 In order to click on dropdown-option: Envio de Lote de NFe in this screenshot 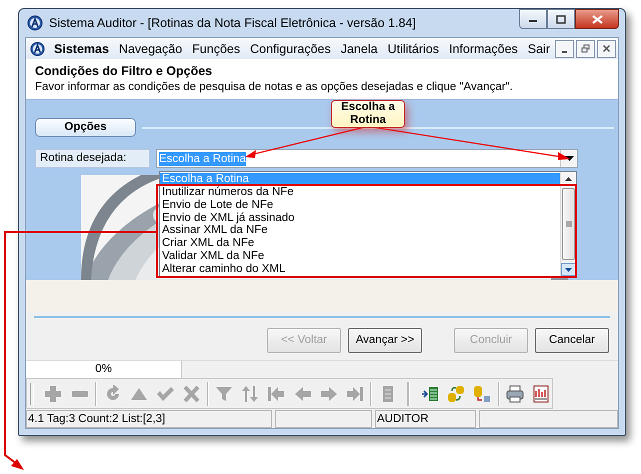, I will do `click(360, 205)`.